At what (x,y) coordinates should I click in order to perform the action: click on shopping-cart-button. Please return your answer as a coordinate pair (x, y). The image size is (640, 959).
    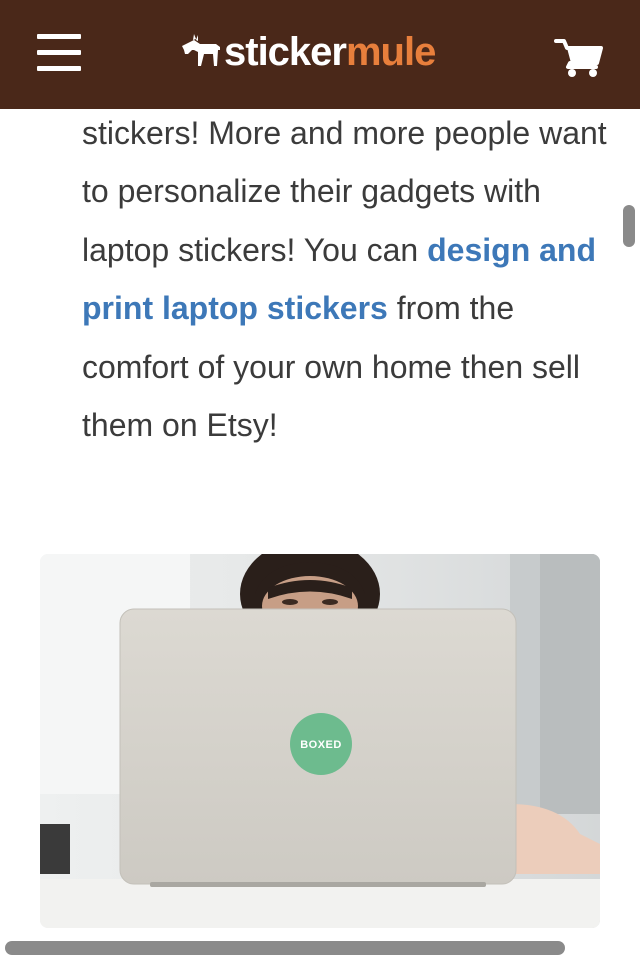
    Looking at the image, I should click on (579, 58).